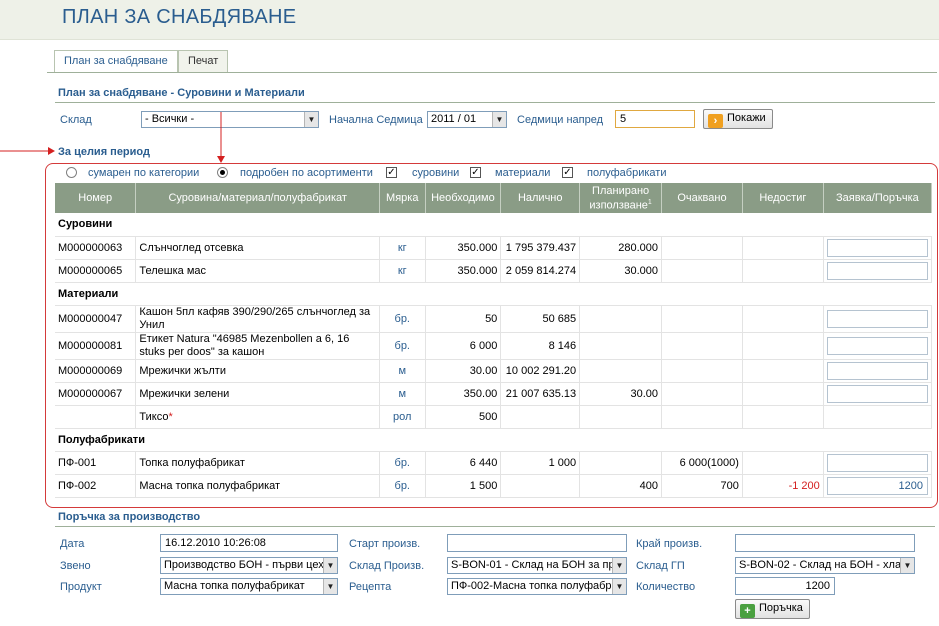 Image resolution: width=939 pixels, height=626 pixels. I want to click on recipe-select: ПФ-002-Масна топка полуфабрикат ▼, so click(537, 586).